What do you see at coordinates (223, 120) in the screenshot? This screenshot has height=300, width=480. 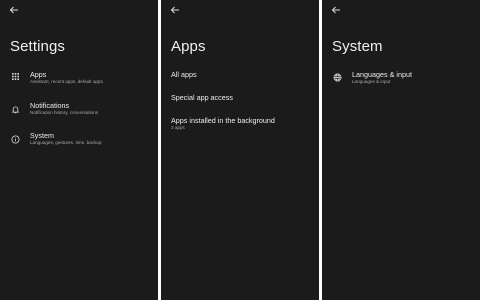 I see `item-label: Apps installed in the background` at bounding box center [223, 120].